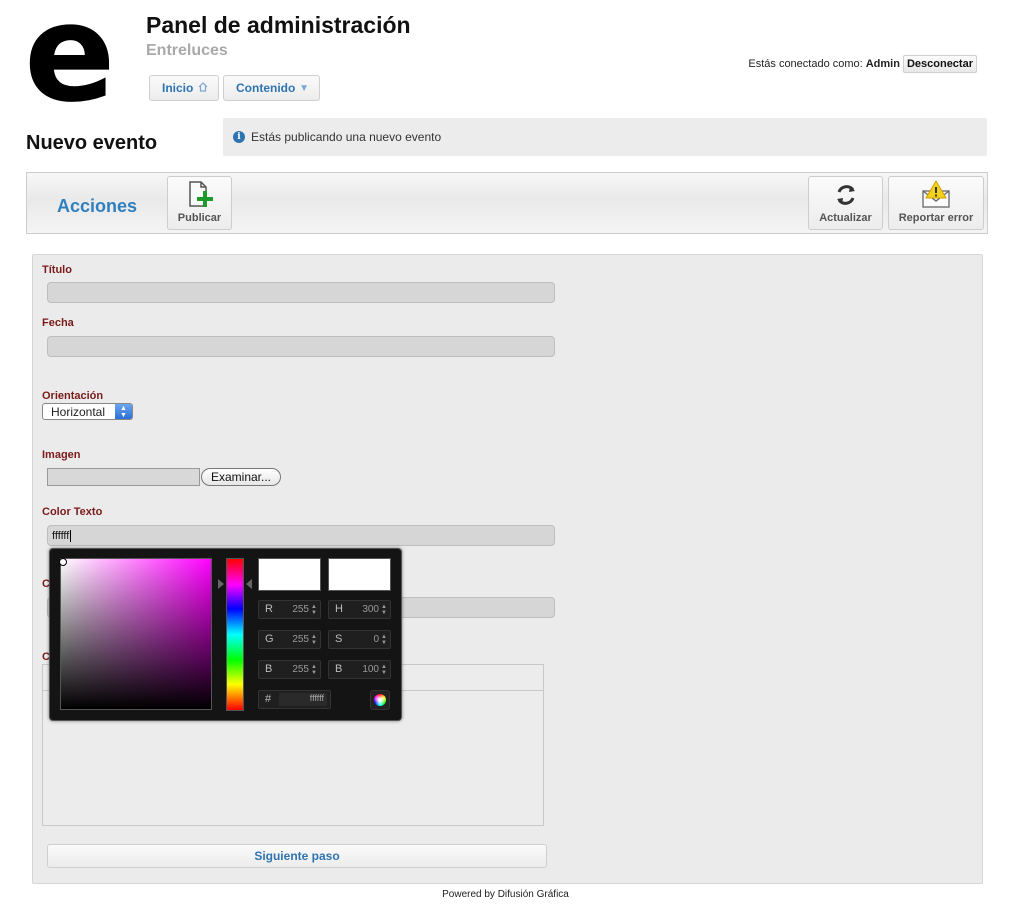  I want to click on user-bar: Estás conectado como: Admin Desconectar, so click(862, 64).